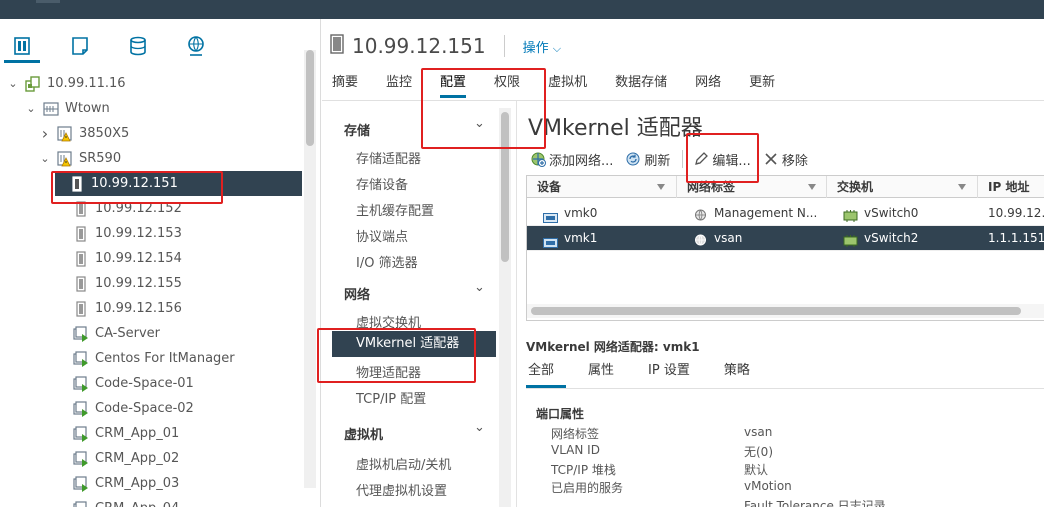 The width and height of the screenshot is (1044, 507). Describe the element at coordinates (737, 374) in the screenshot. I see `detail-tab-3: 策略` at that location.